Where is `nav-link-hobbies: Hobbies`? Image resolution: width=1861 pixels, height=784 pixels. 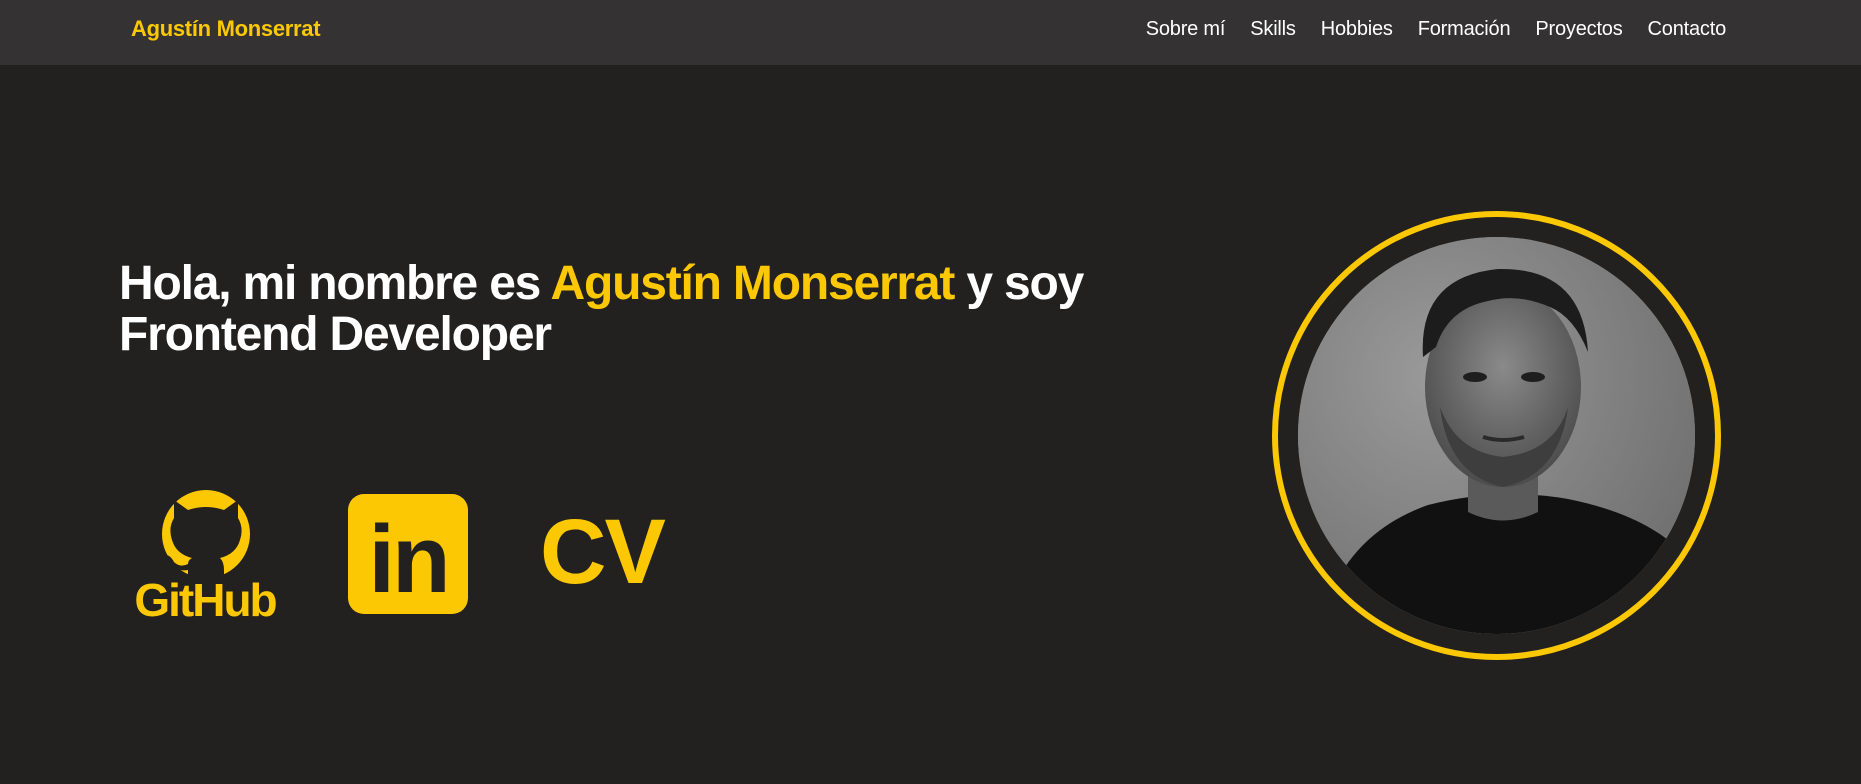 nav-link-hobbies: Hobbies is located at coordinates (1357, 29).